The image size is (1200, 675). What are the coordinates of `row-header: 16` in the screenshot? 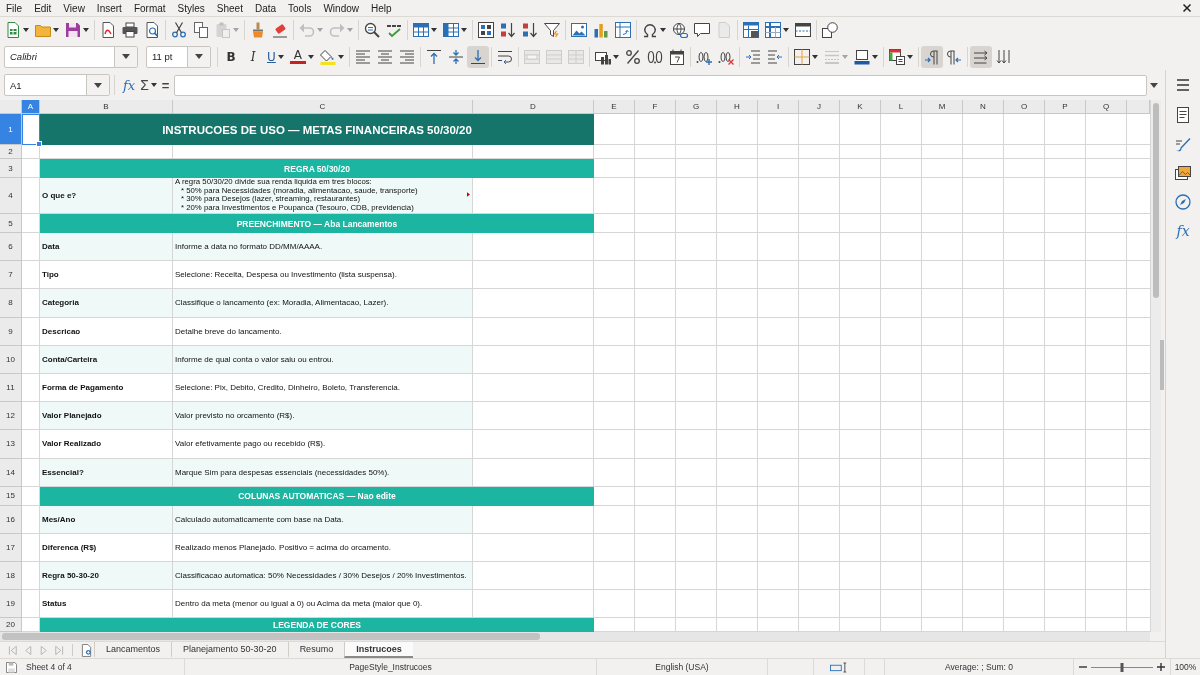 It's located at (11, 519).